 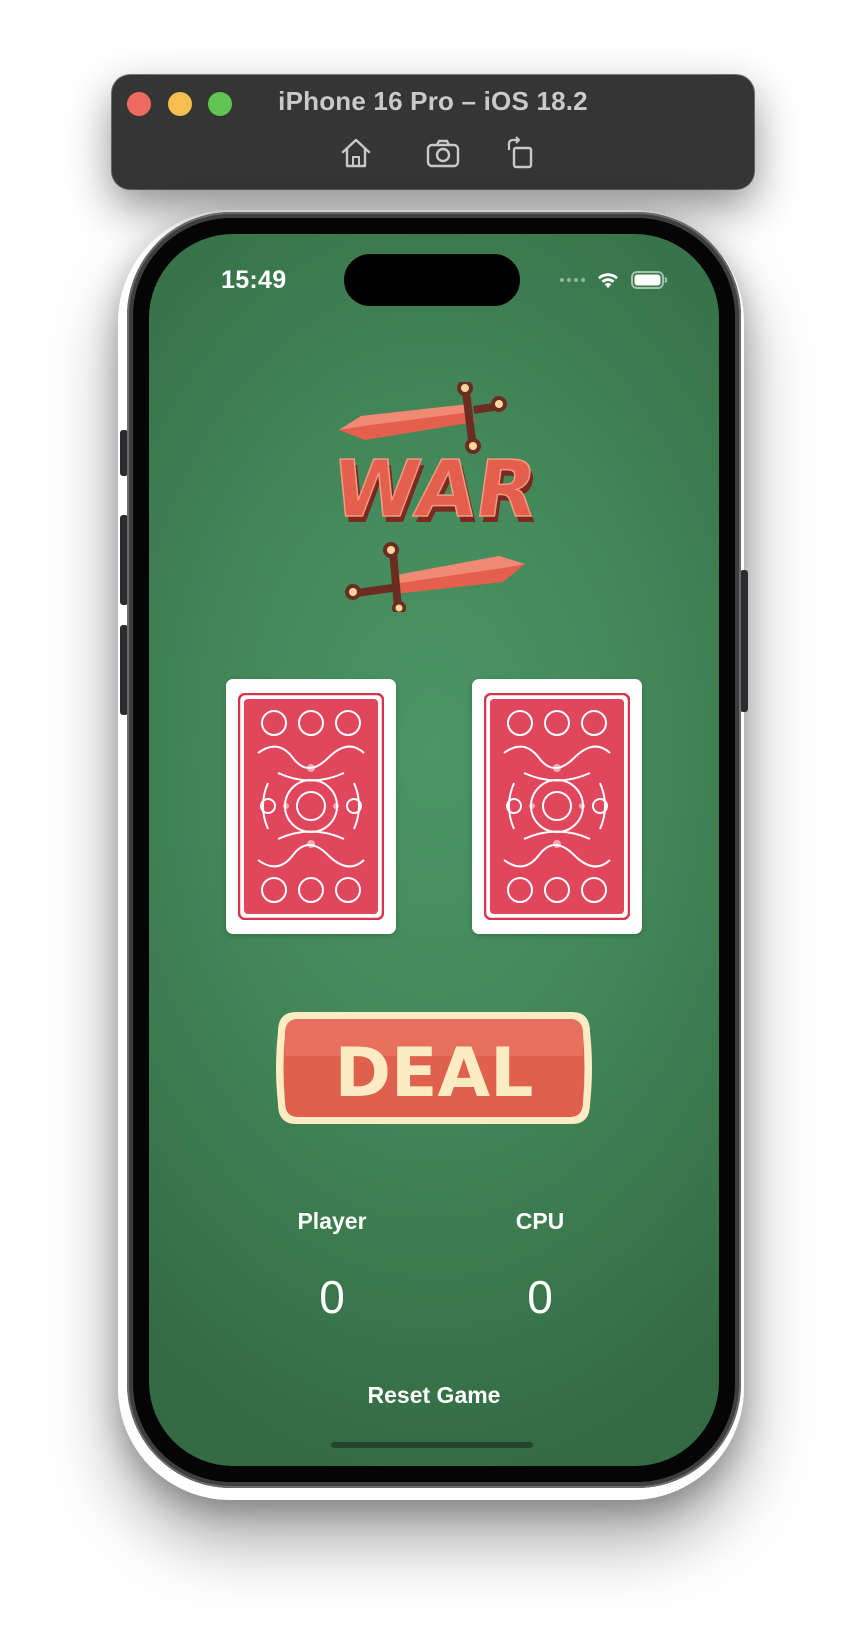 I want to click on simulator-title: iPhone 16 Pro – iOS 18.2, so click(x=433, y=101).